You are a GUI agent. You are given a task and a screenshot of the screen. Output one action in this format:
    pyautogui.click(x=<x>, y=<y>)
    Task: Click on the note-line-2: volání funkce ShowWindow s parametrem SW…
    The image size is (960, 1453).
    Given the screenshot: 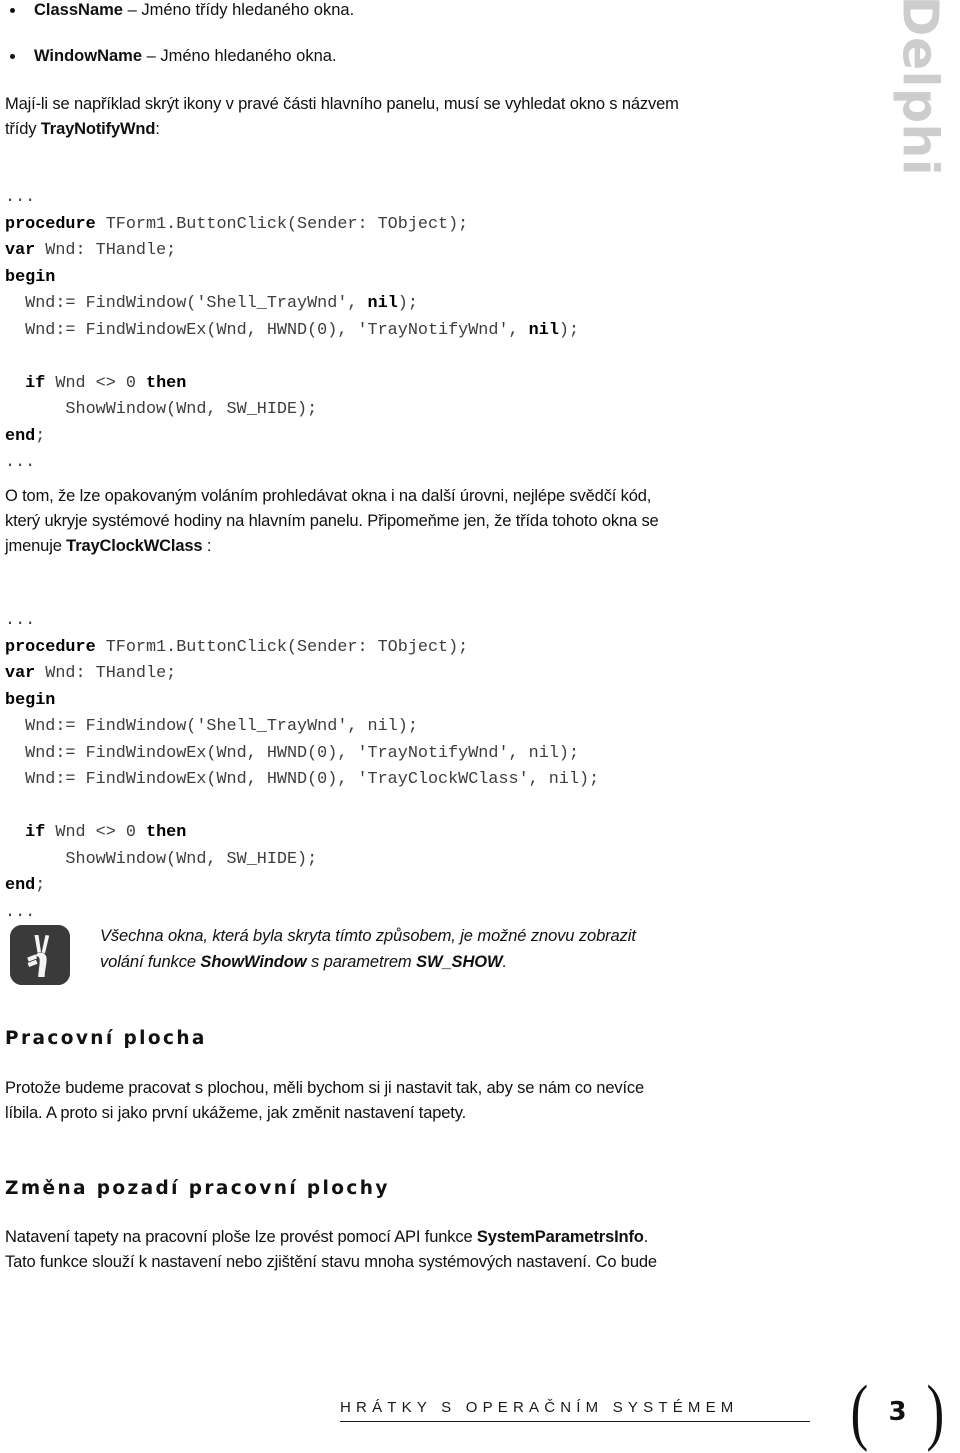 What is the action you would take?
    pyautogui.click(x=447, y=962)
    